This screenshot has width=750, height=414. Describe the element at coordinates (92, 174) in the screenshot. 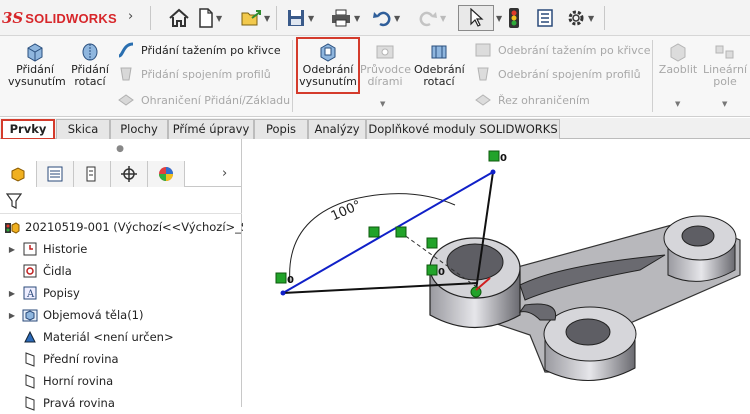

I see `tab-configuration-manager` at that location.